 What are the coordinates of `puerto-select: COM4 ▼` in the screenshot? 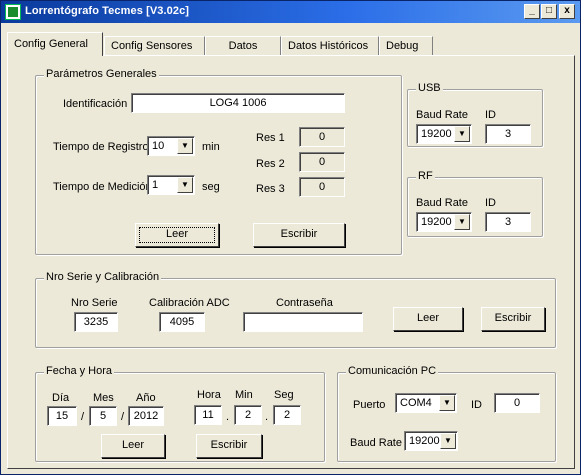 It's located at (426, 403).